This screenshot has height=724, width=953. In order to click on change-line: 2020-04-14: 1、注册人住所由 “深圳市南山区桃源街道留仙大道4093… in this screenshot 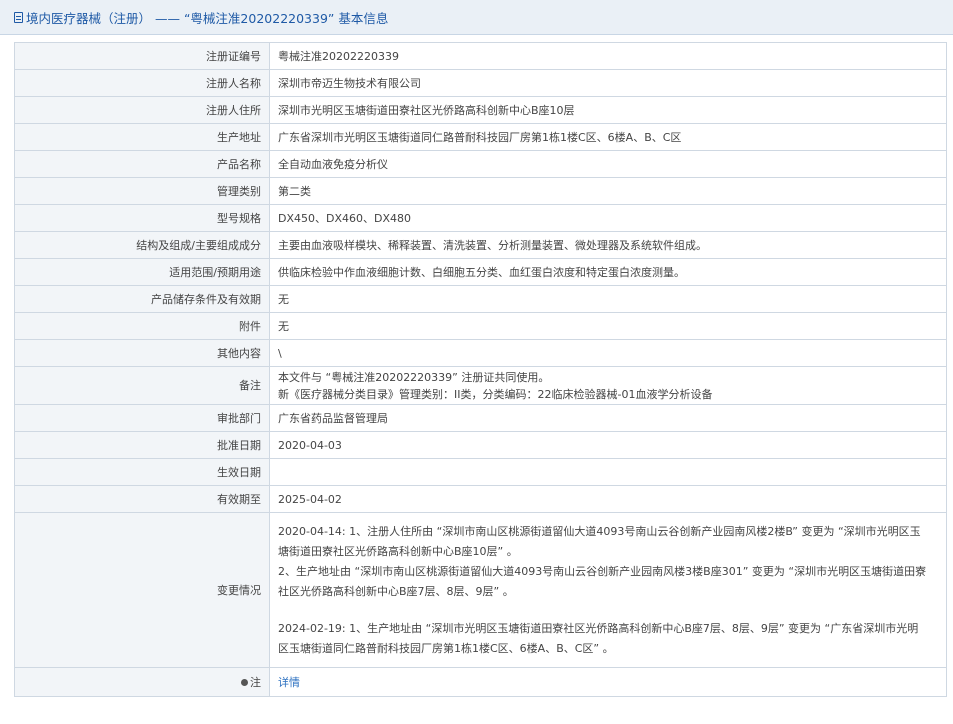, I will do `click(599, 531)`.